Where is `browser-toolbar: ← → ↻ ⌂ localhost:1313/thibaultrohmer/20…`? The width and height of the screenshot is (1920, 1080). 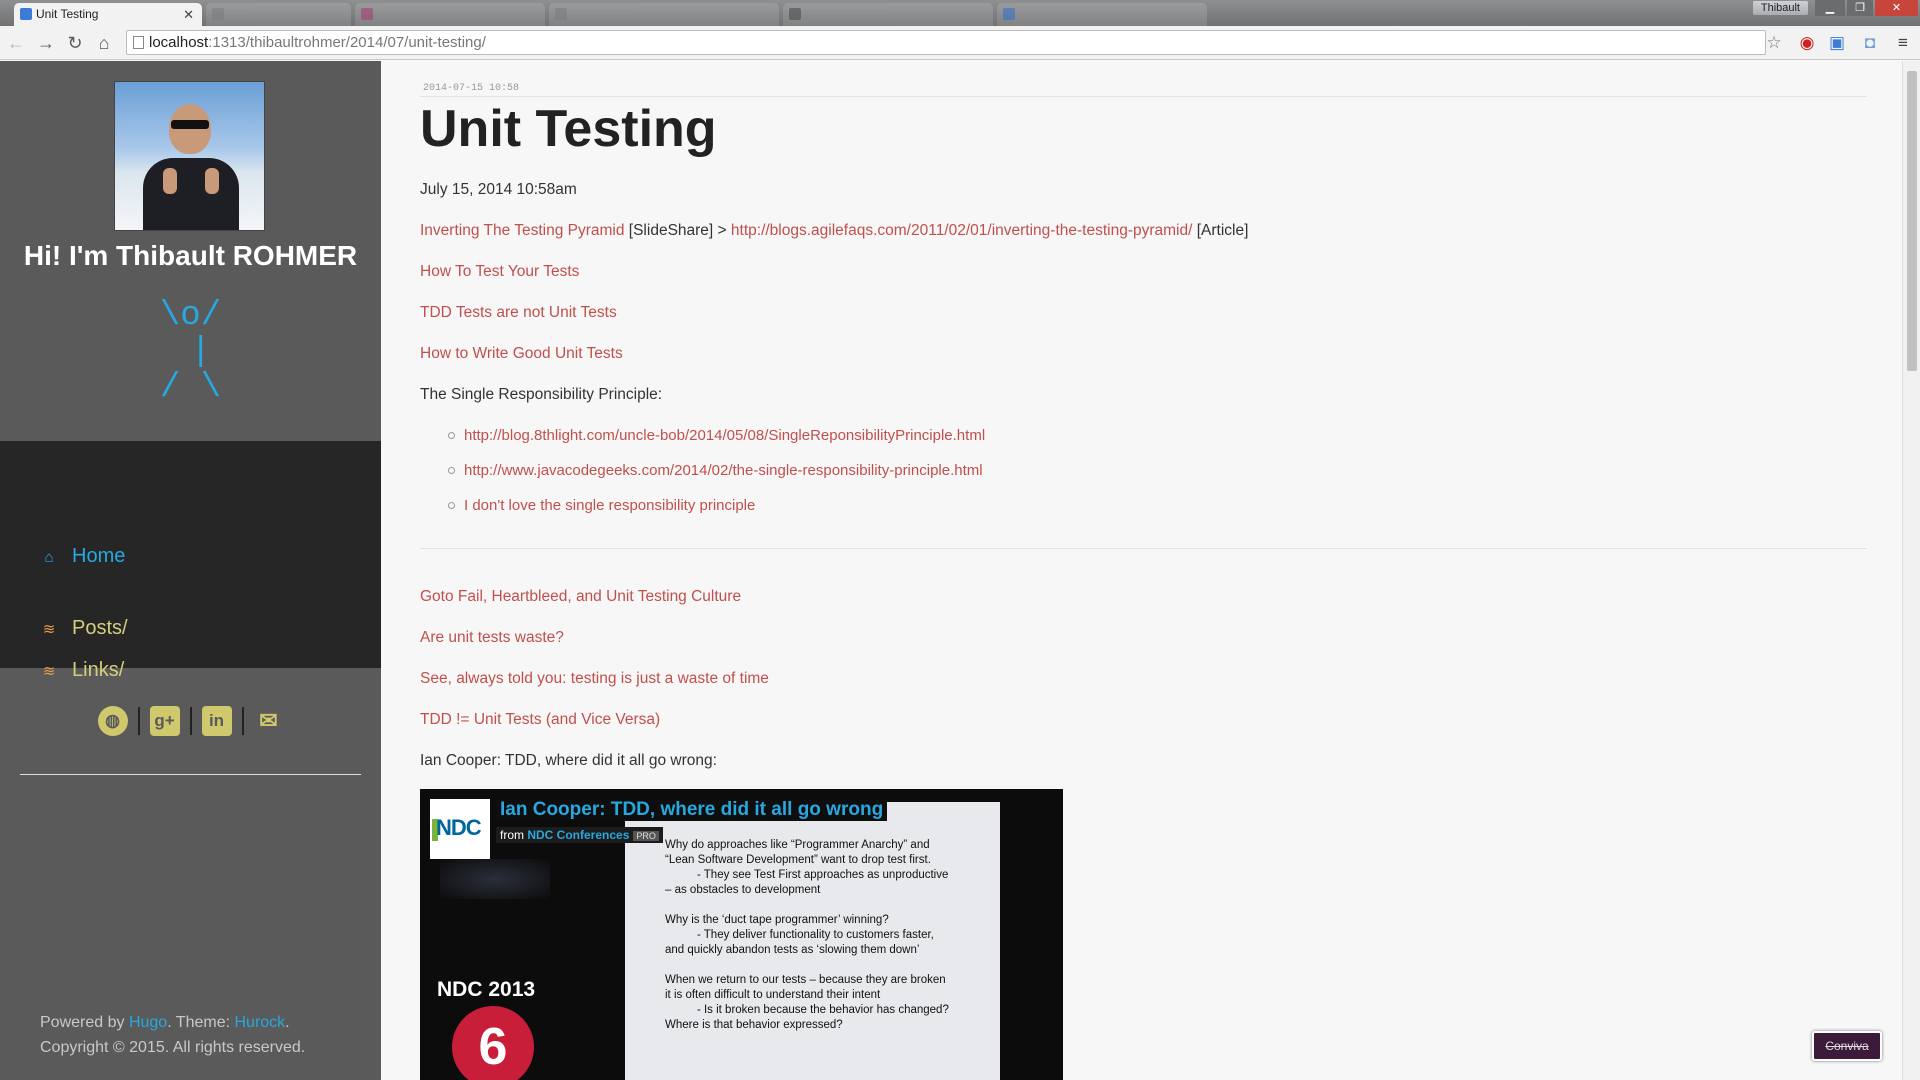
browser-toolbar: ← → ↻ ⌂ localhost:1313/thibaultrohmer/20… is located at coordinates (960, 43).